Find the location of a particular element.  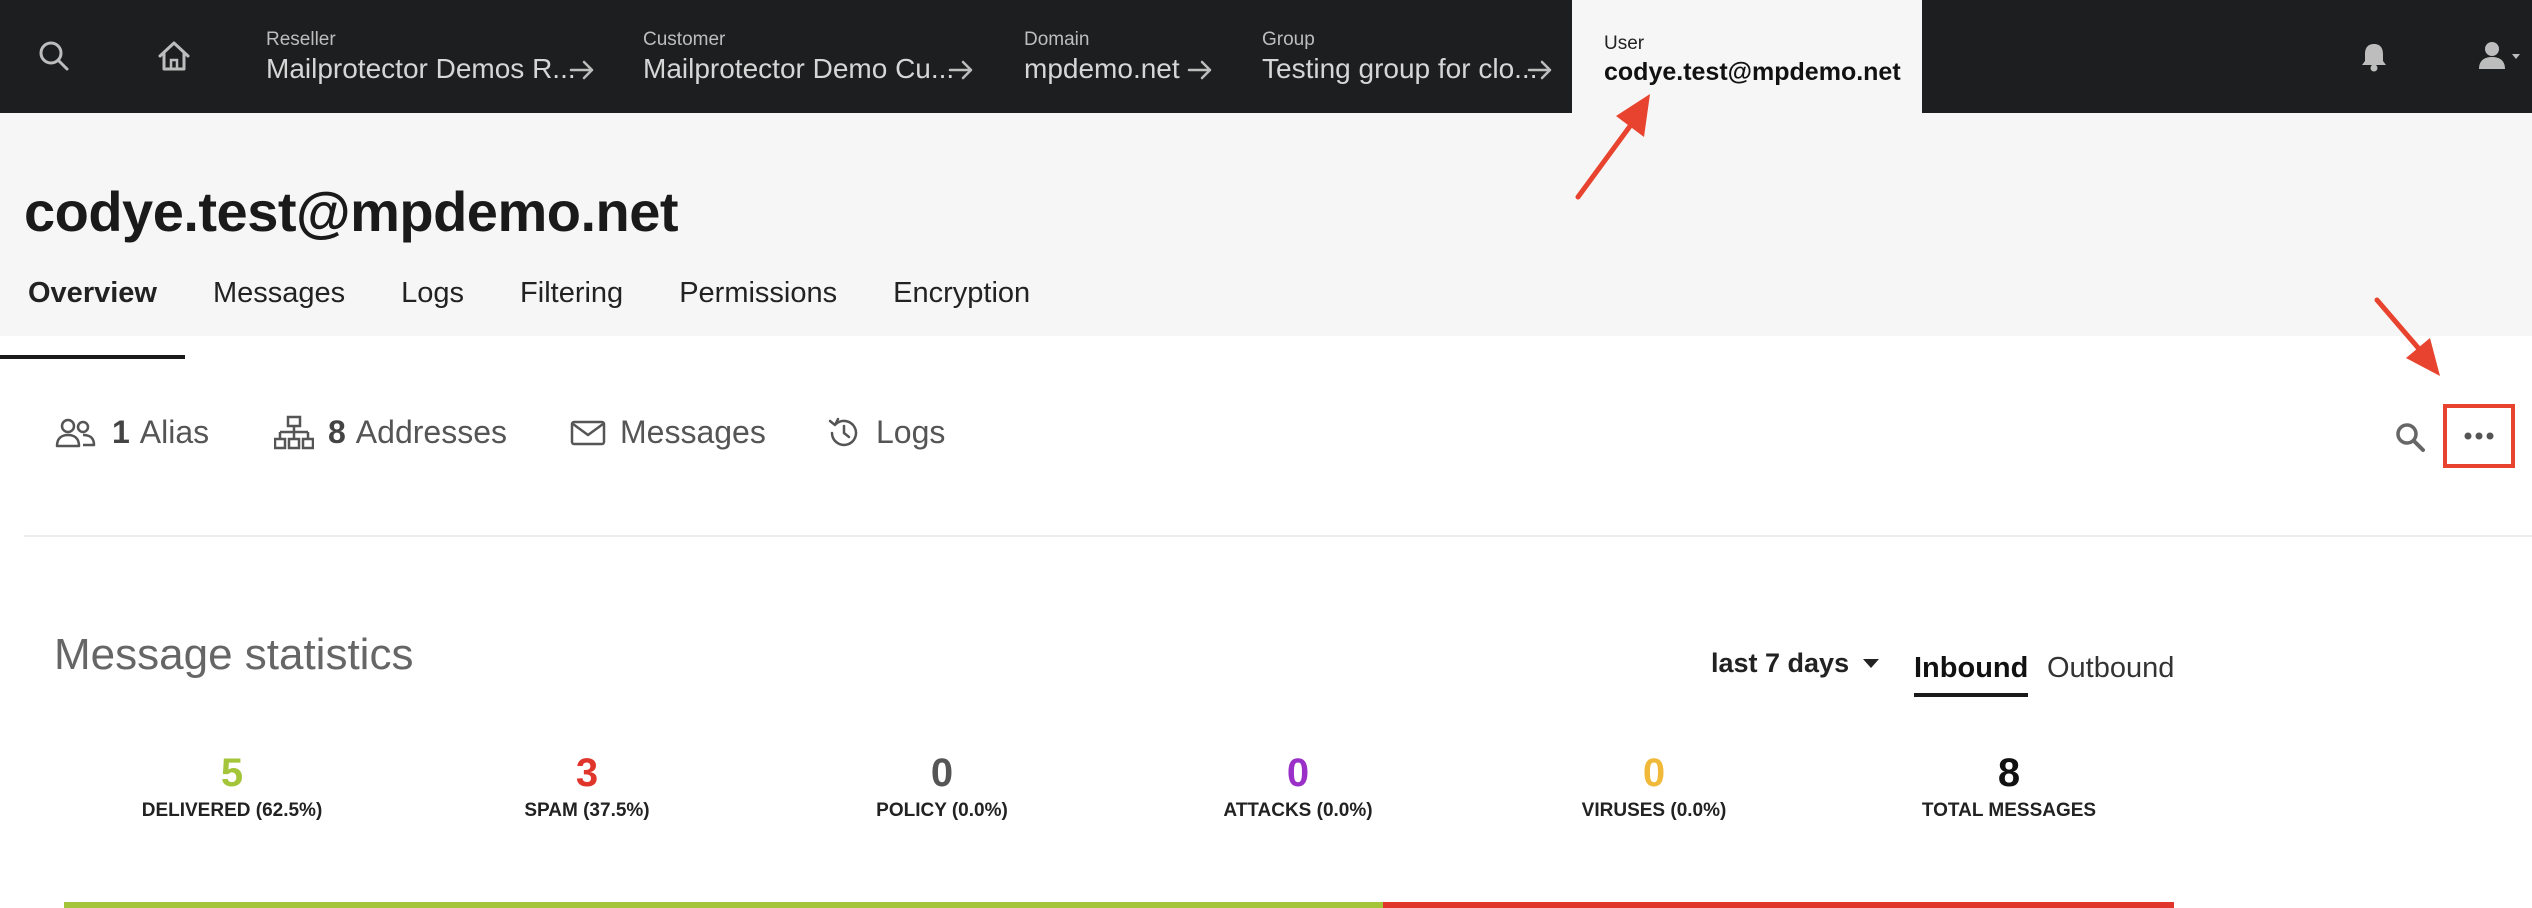

annotation-overlay is located at coordinates (2007, 235).